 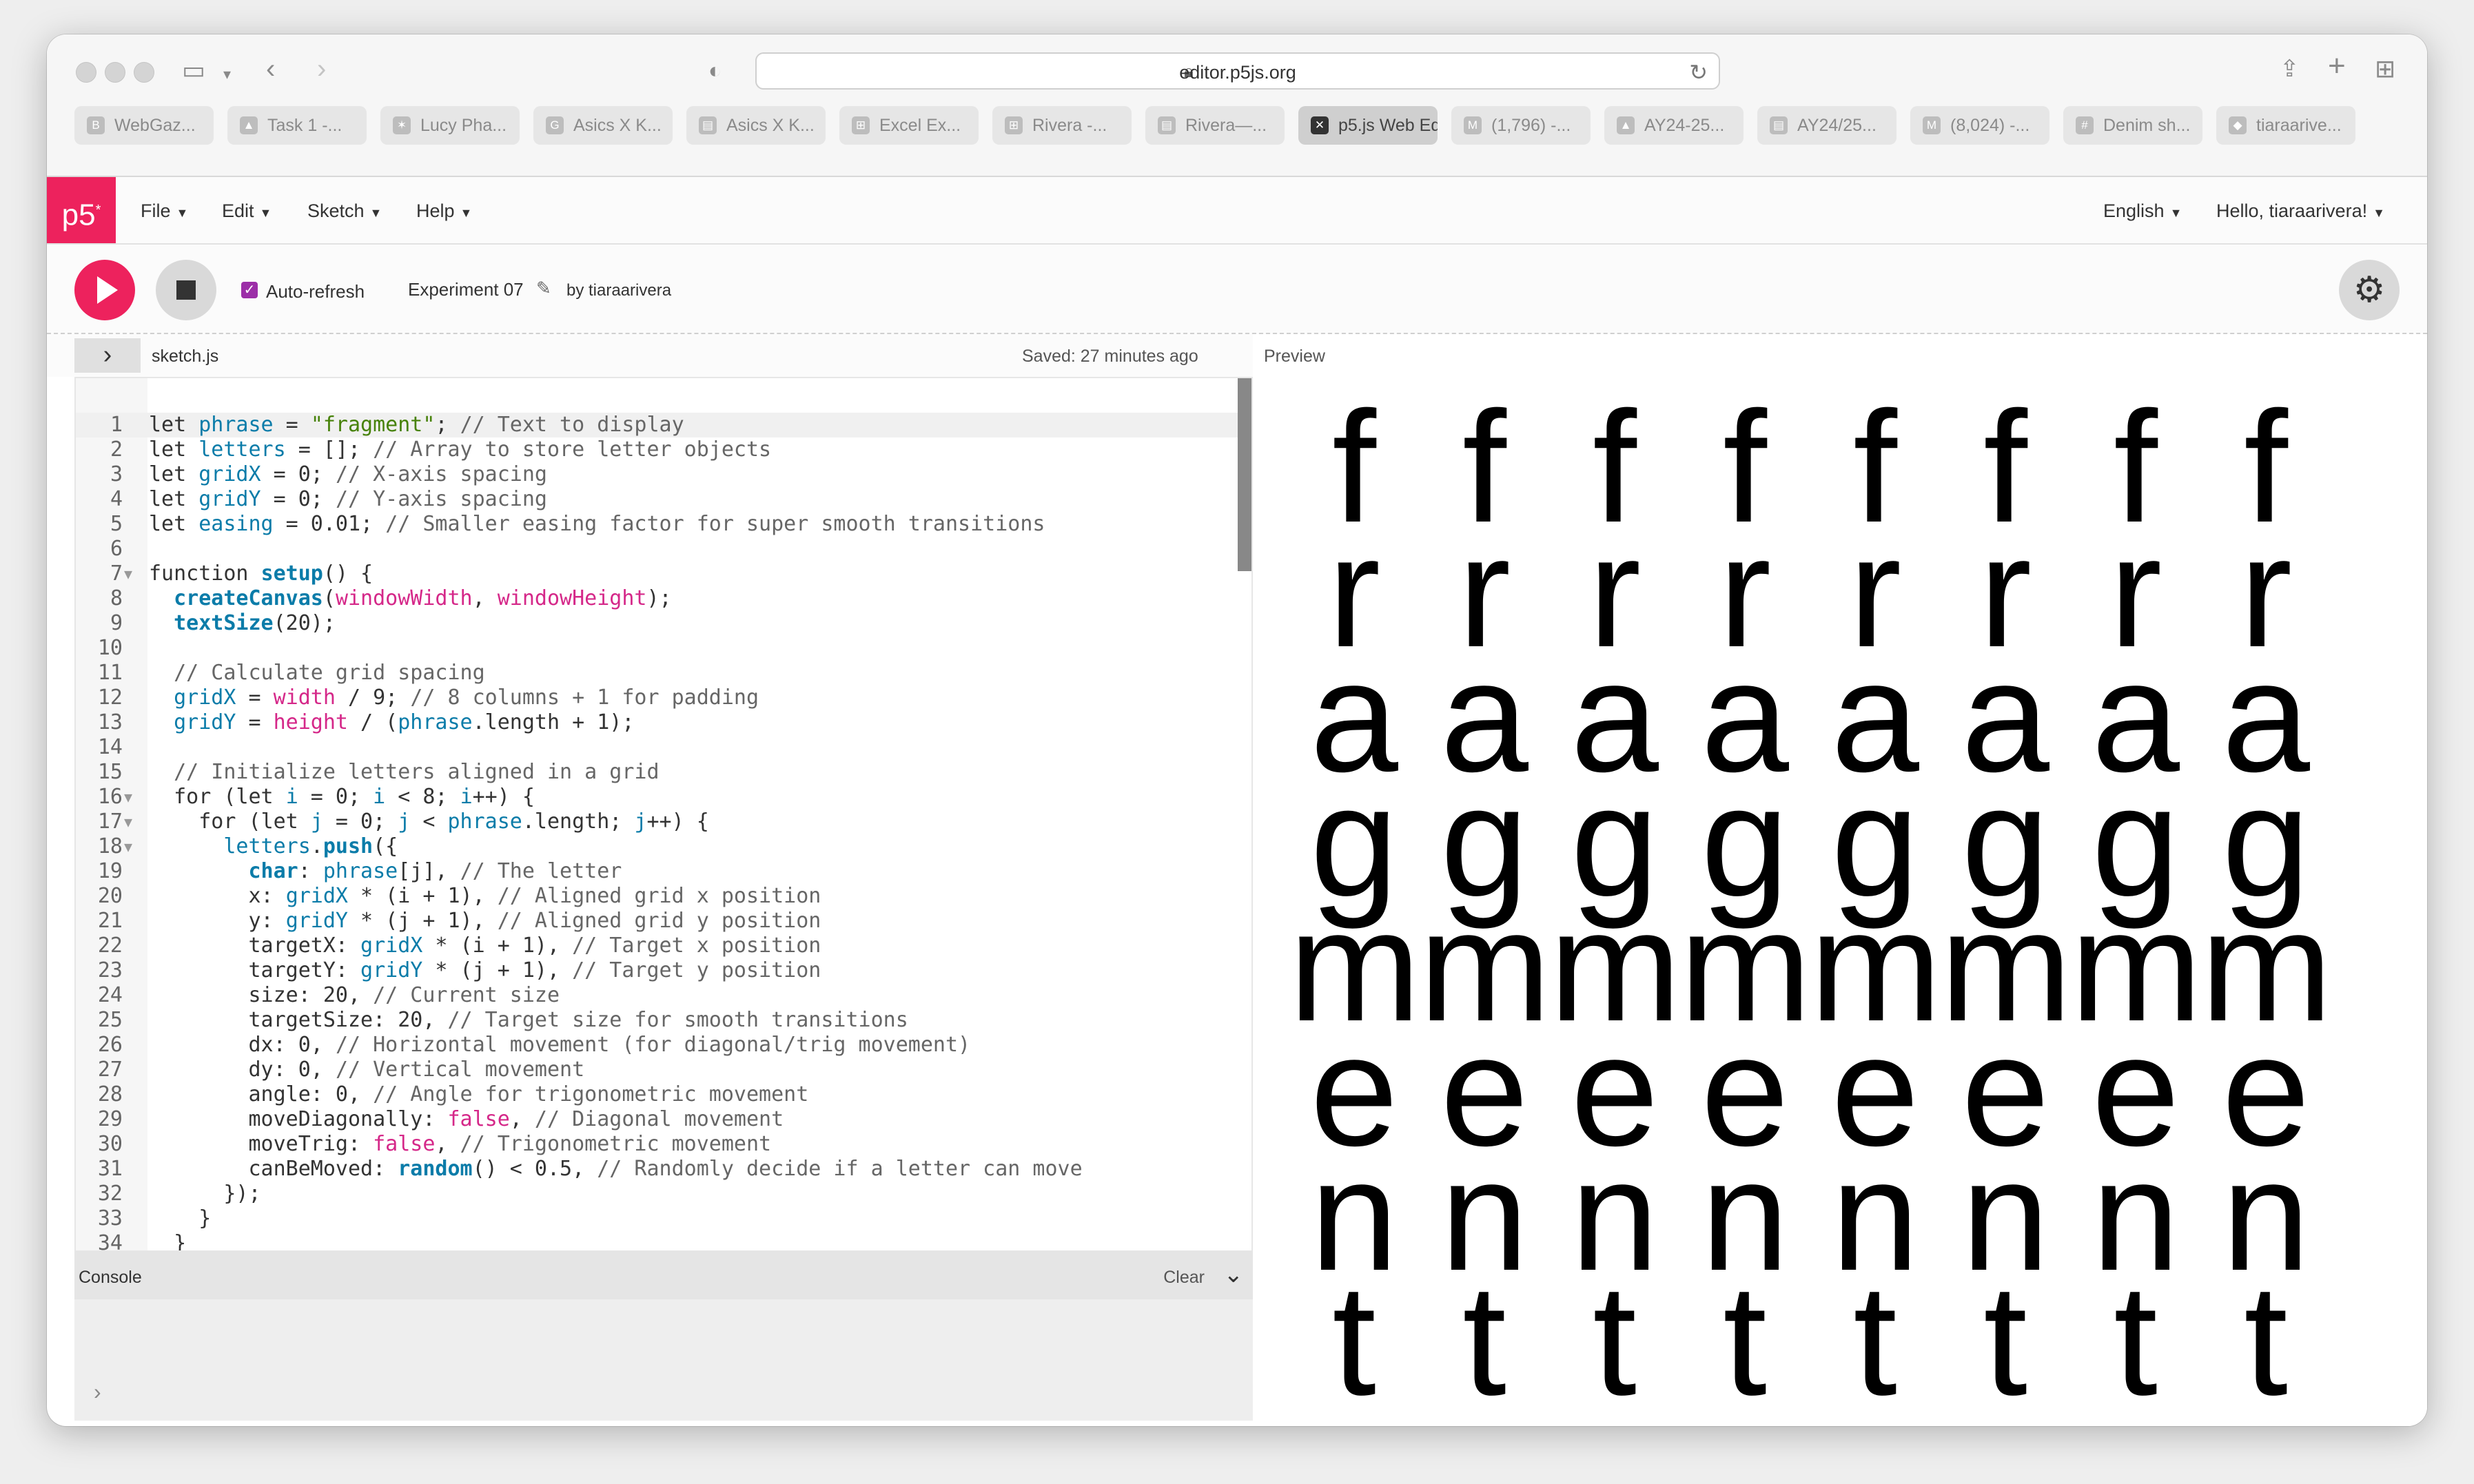 What do you see at coordinates (1473, 125) in the screenshot?
I see `tab-favicon-icon: M` at bounding box center [1473, 125].